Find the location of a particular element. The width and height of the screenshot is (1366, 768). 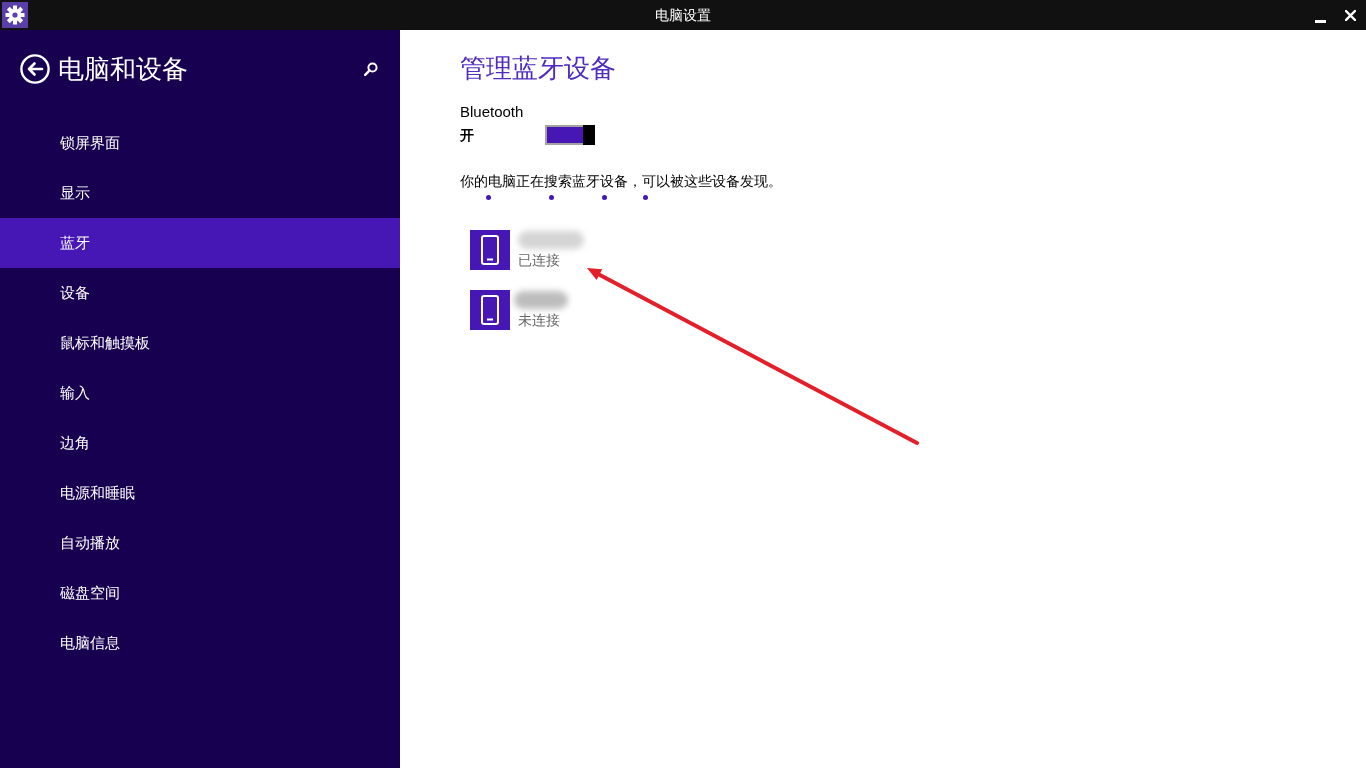

sidebar-title: 电脑和设备 is located at coordinates (123, 69).